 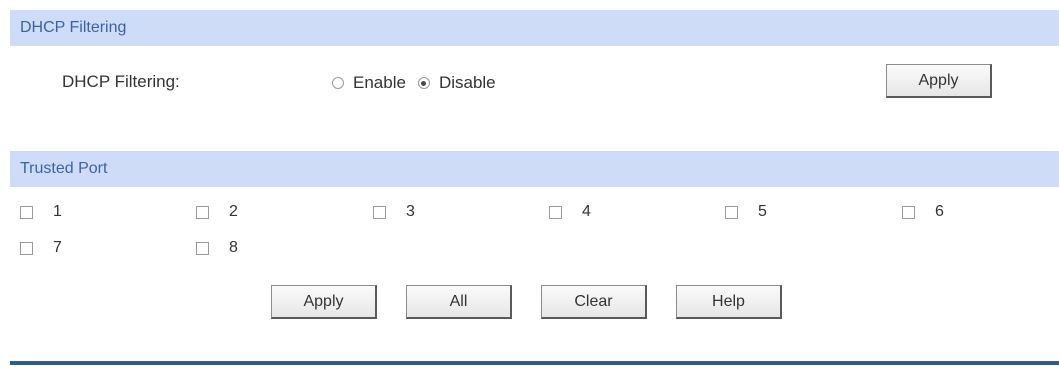 What do you see at coordinates (324, 302) in the screenshot?
I see `trusted-port-apply-button: Apply` at bounding box center [324, 302].